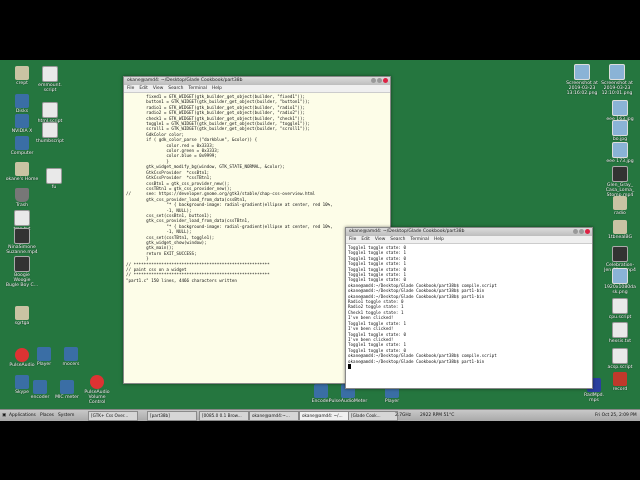 This screenshot has height=480, width=640. What do you see at coordinates (620, 213) in the screenshot?
I see `desktop-icon-label: radio` at bounding box center [620, 213].